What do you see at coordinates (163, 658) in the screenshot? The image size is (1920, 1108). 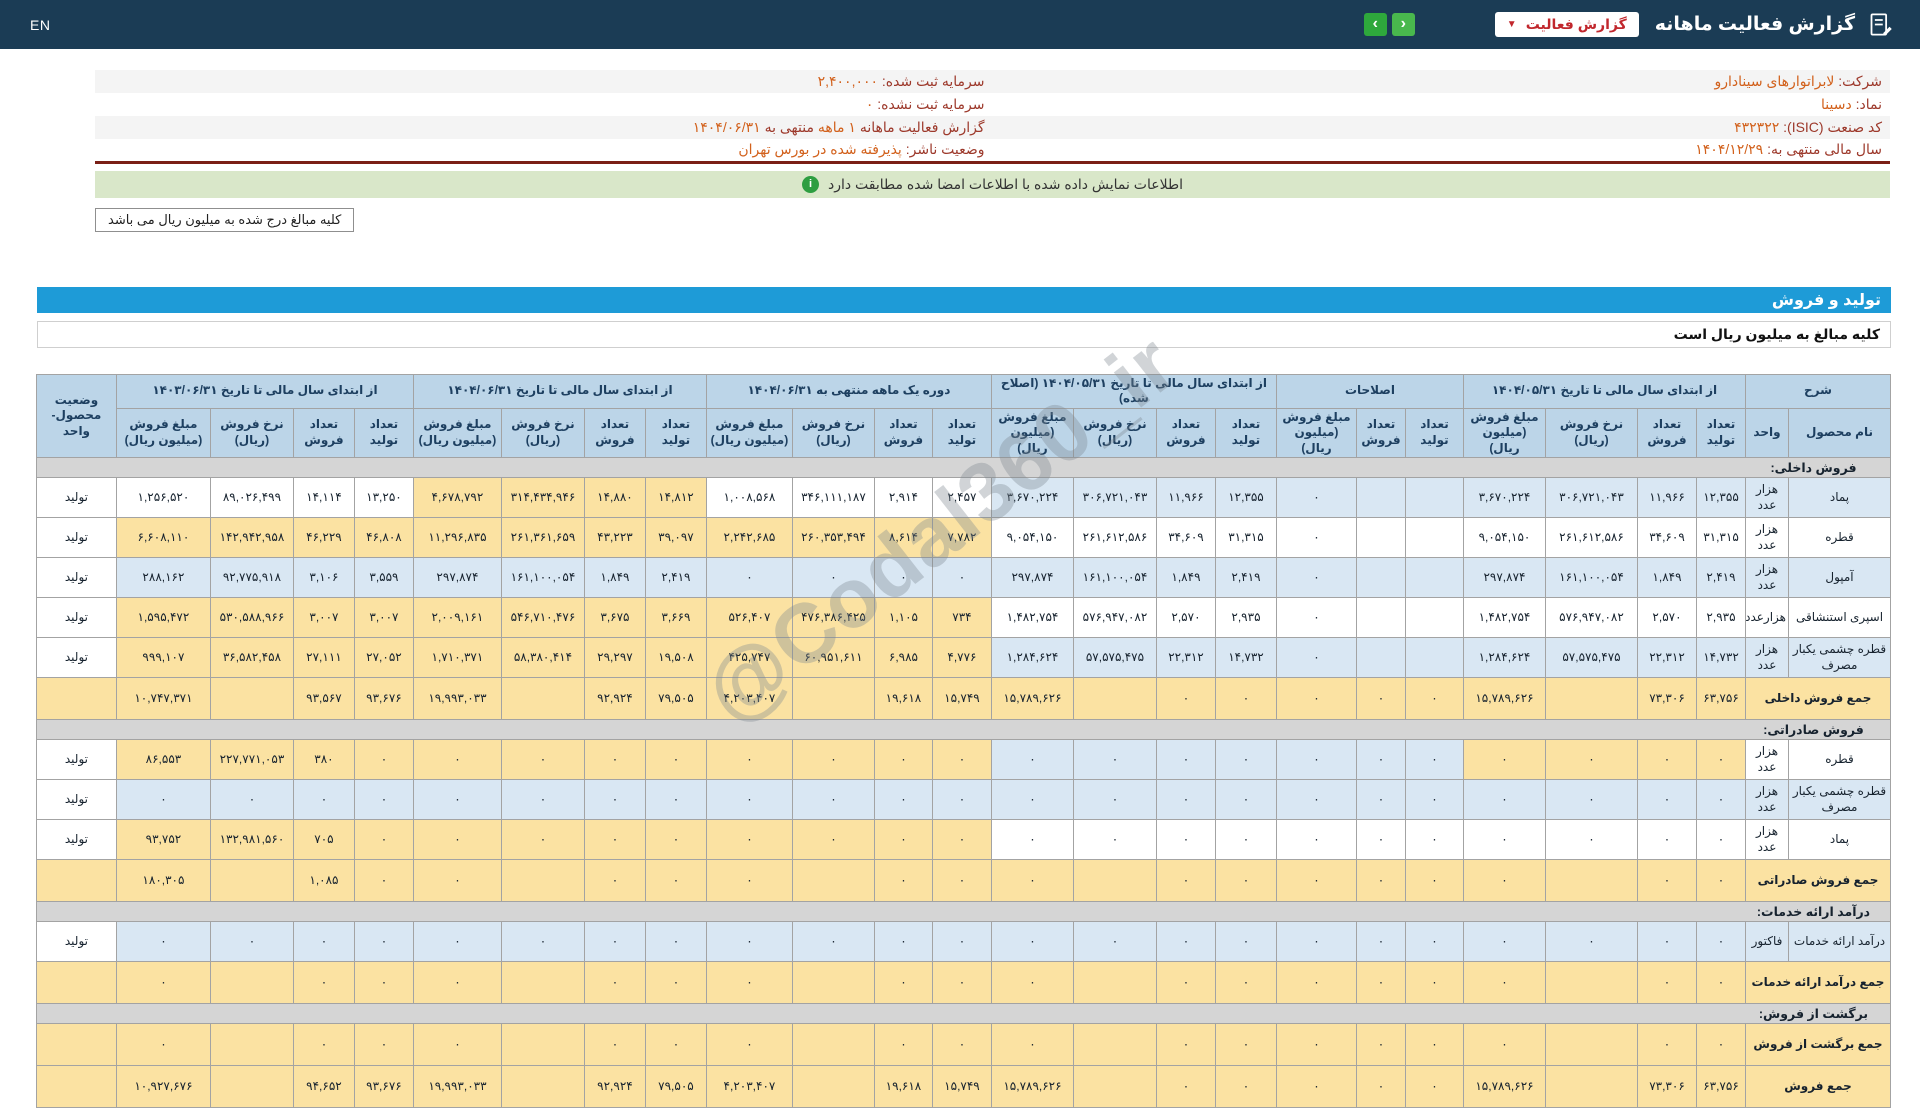 I see `value-cell: ۹۹۹,۱۰۷` at bounding box center [163, 658].